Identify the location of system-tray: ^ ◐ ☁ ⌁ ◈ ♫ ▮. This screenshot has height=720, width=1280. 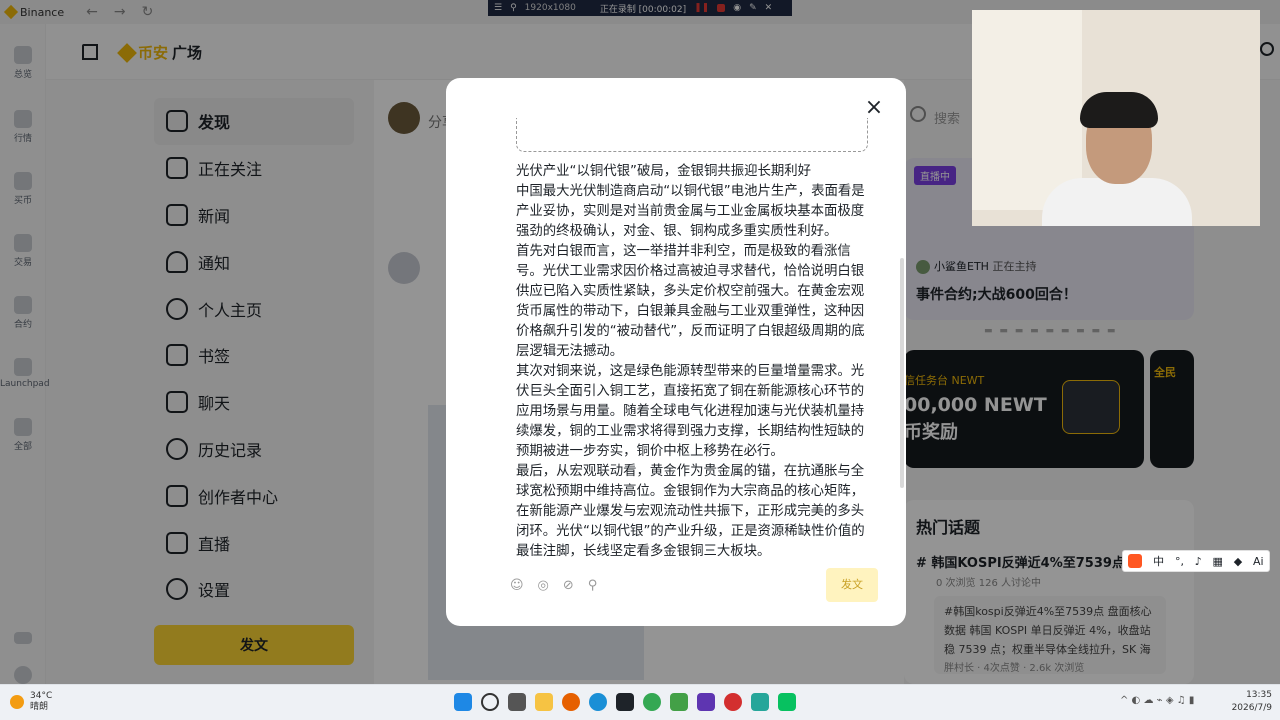
(1157, 700).